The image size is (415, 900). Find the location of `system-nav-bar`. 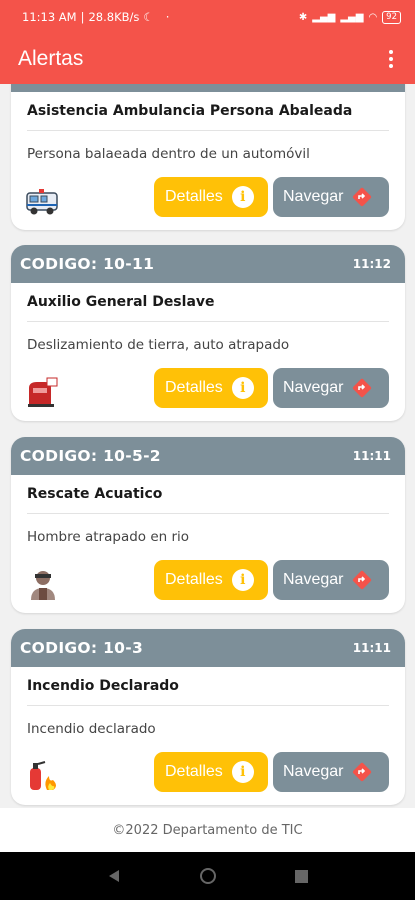

system-nav-bar is located at coordinates (207, 876).